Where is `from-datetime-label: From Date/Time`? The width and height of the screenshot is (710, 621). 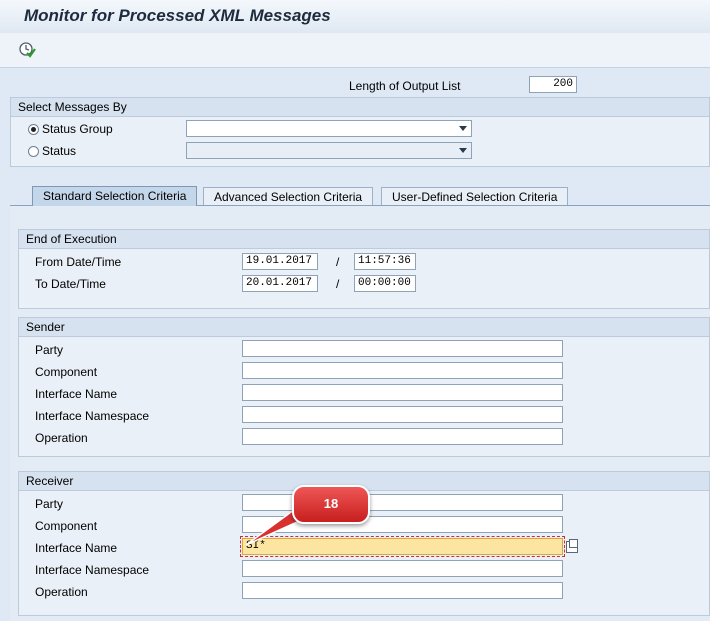
from-datetime-label: From Date/Time is located at coordinates (78, 262).